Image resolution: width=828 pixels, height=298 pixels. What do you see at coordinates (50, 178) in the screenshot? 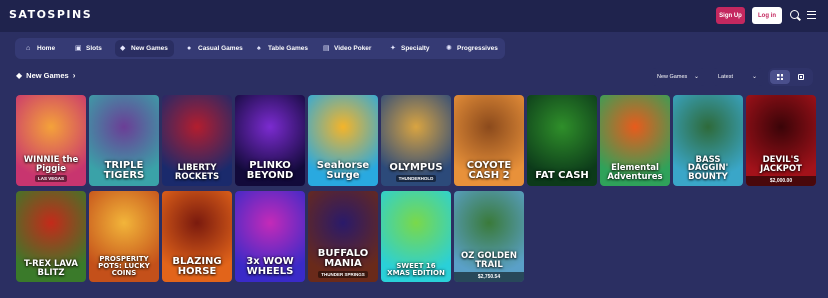
I see `game-subtitle: LAS VEGAS` at bounding box center [50, 178].